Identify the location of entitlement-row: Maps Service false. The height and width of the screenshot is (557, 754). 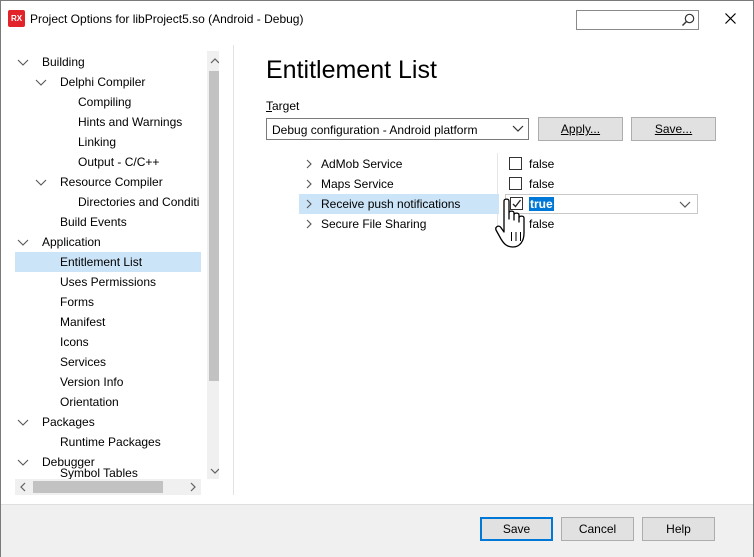
(499, 184).